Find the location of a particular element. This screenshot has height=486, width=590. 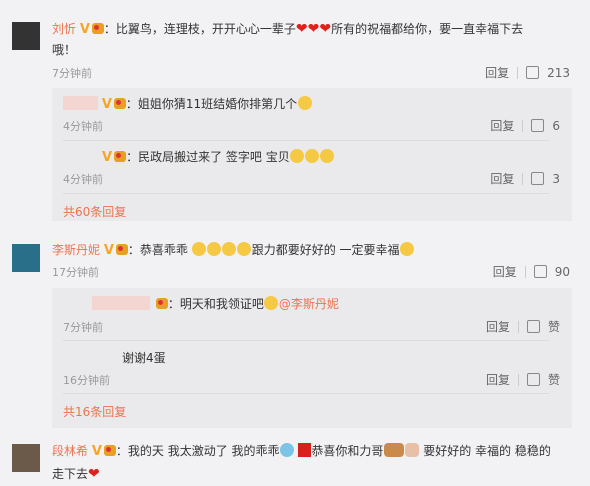

more-replies-link: 共16条回复 is located at coordinates (94, 411).